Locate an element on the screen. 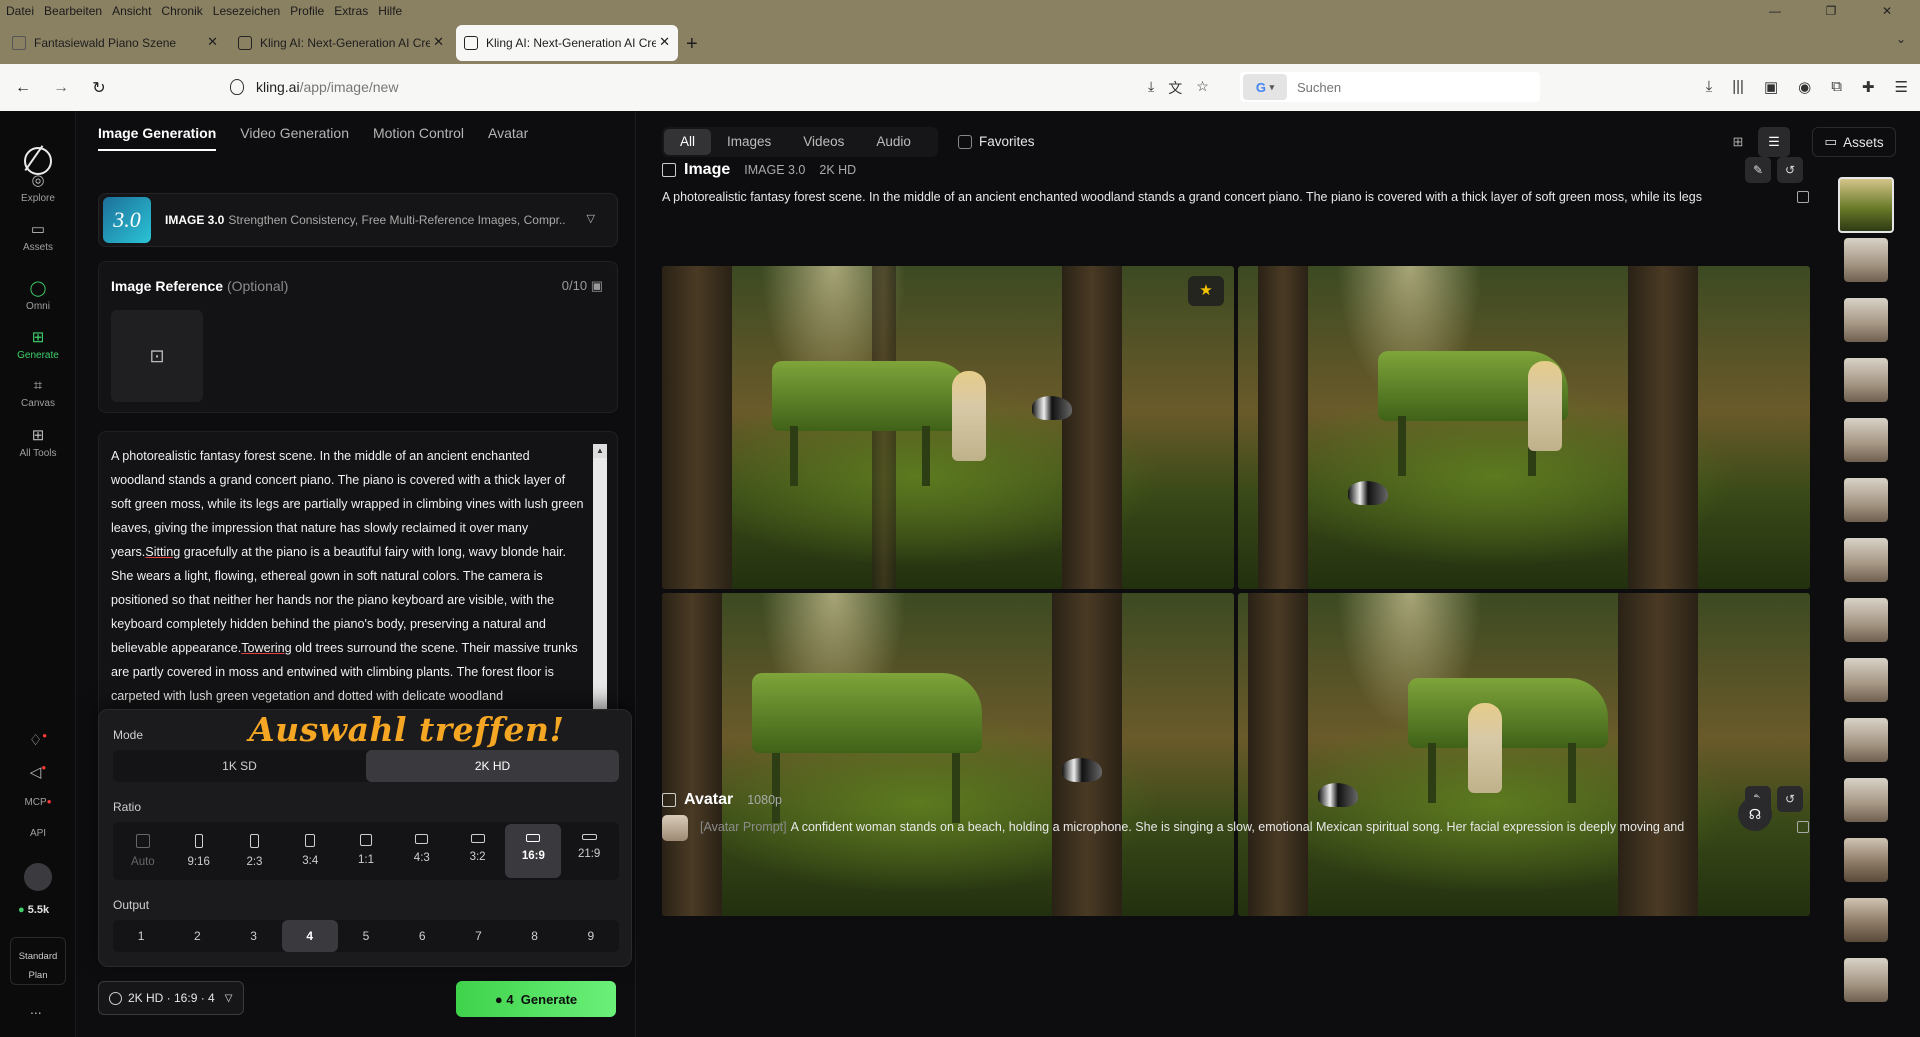  ratio-2-3: 2:3 is located at coordinates (255, 851).